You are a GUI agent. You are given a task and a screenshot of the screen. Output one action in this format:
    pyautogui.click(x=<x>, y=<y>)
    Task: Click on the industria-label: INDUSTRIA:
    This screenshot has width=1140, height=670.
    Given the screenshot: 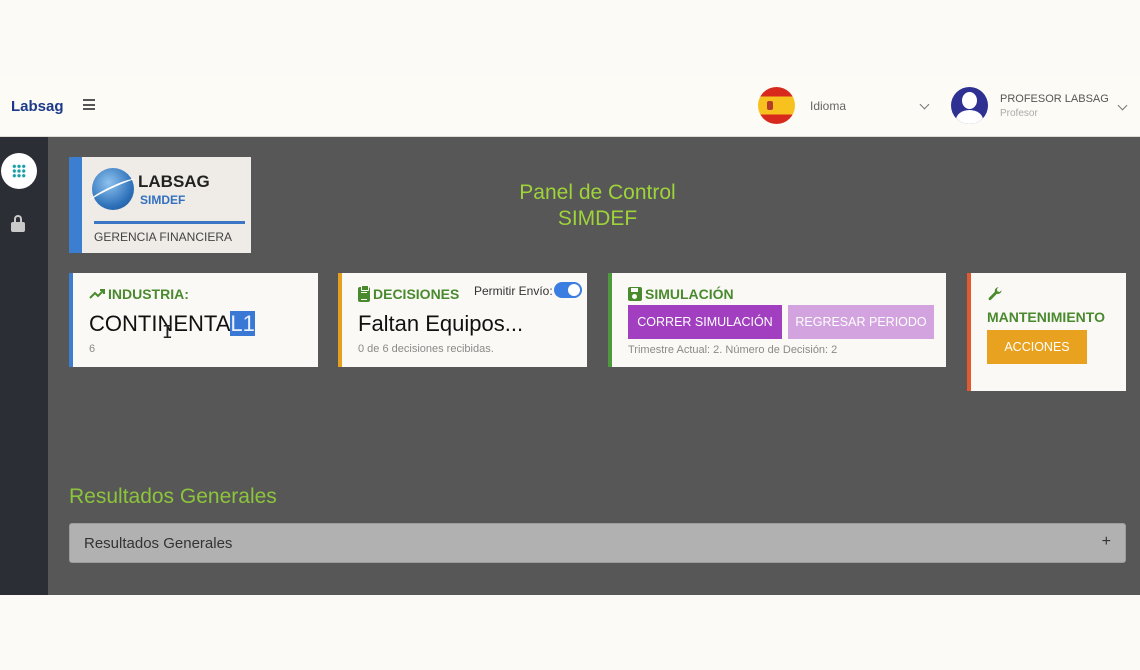 What is the action you would take?
    pyautogui.click(x=148, y=294)
    